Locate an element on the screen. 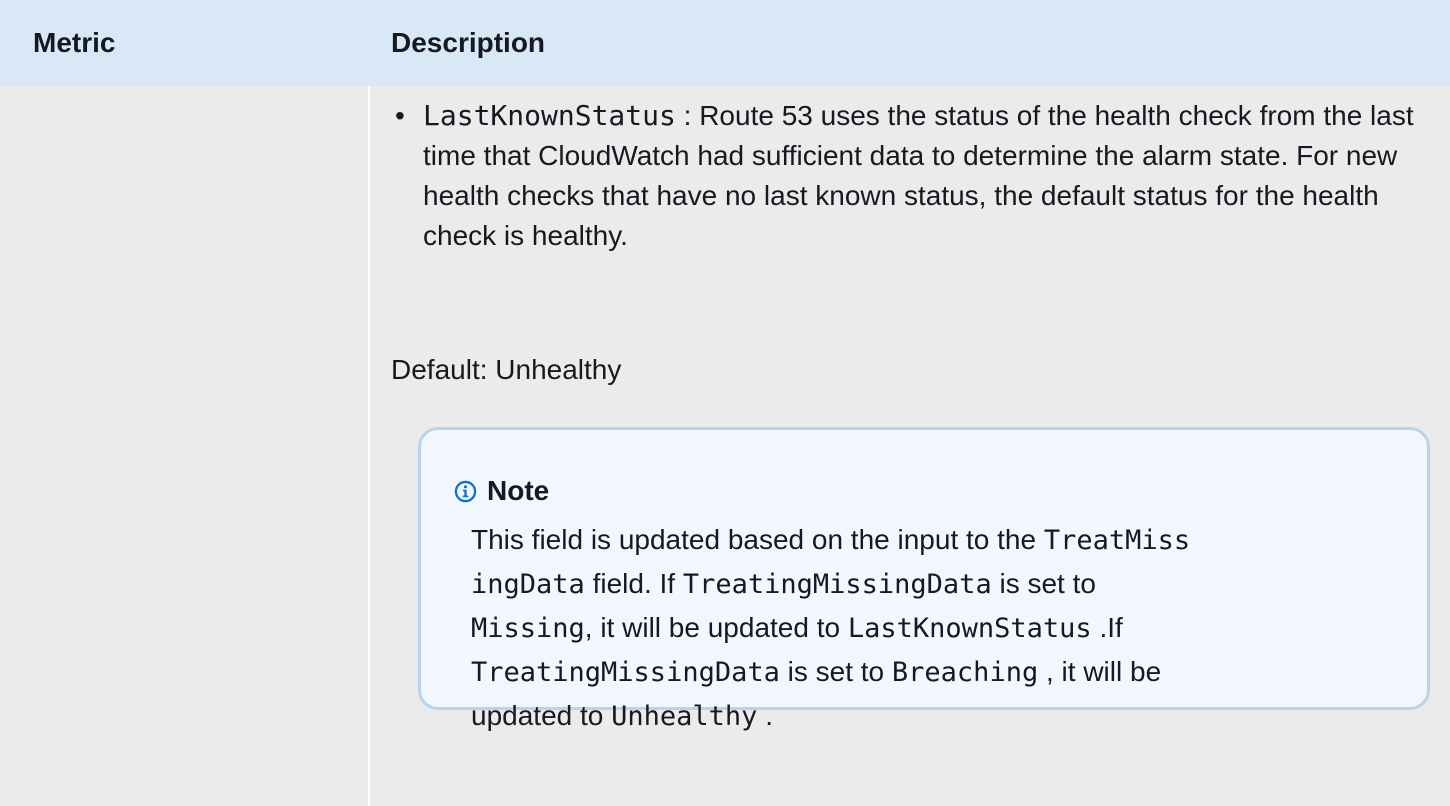 The height and width of the screenshot is (806, 1450). header-description: Description is located at coordinates (468, 42).